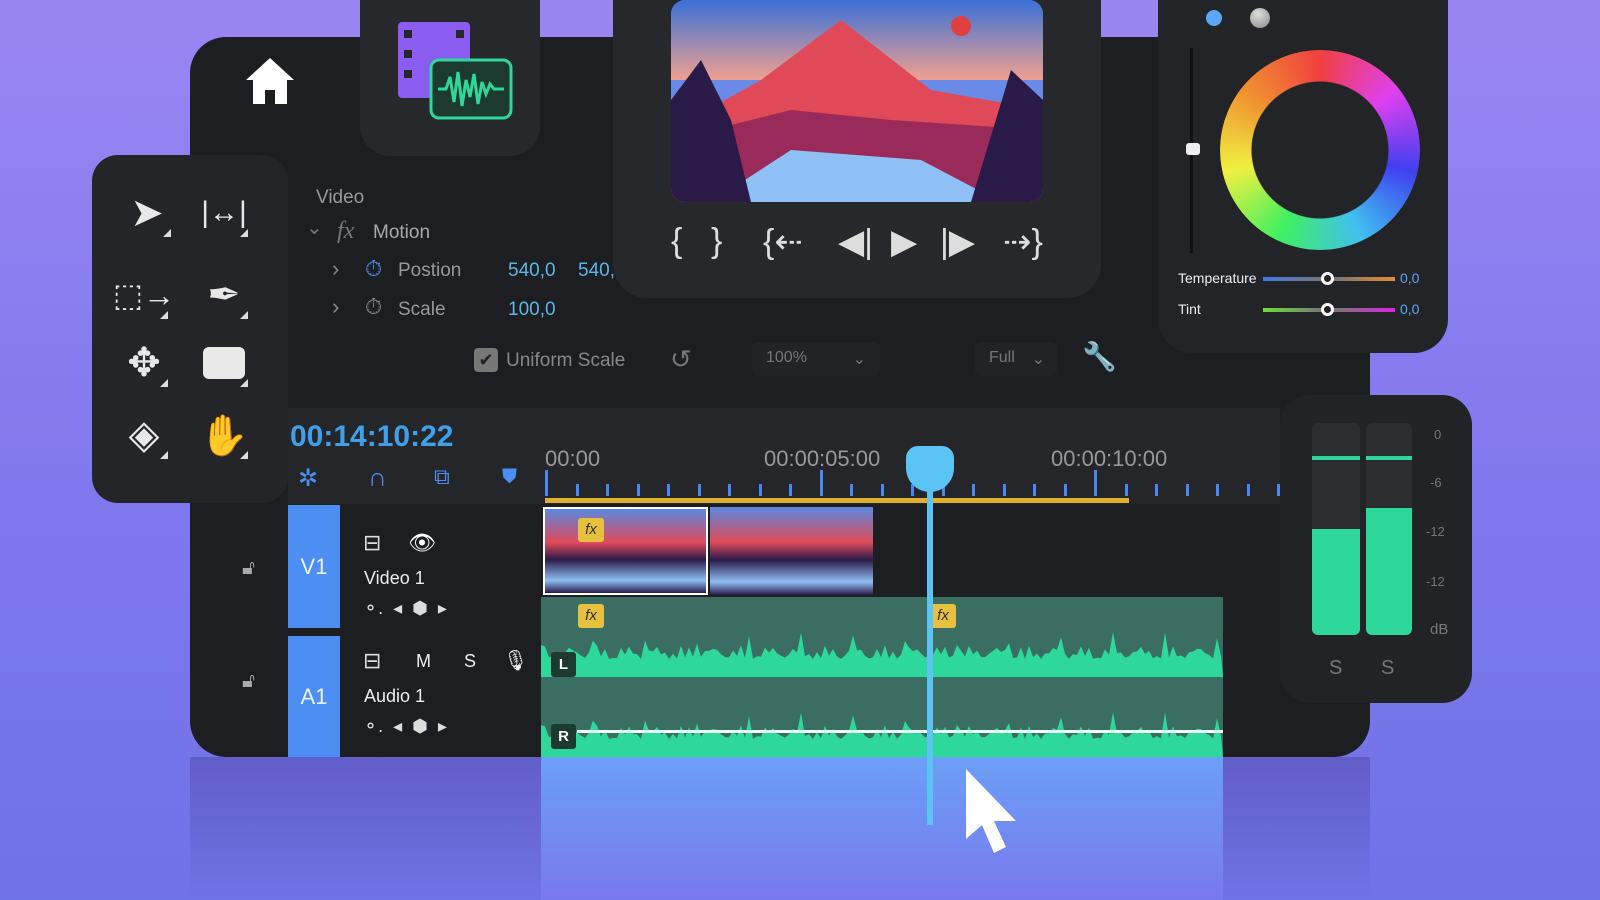 This screenshot has height=900, width=1600. What do you see at coordinates (900, 731) in the screenshot?
I see `volume-rubber-band` at bounding box center [900, 731].